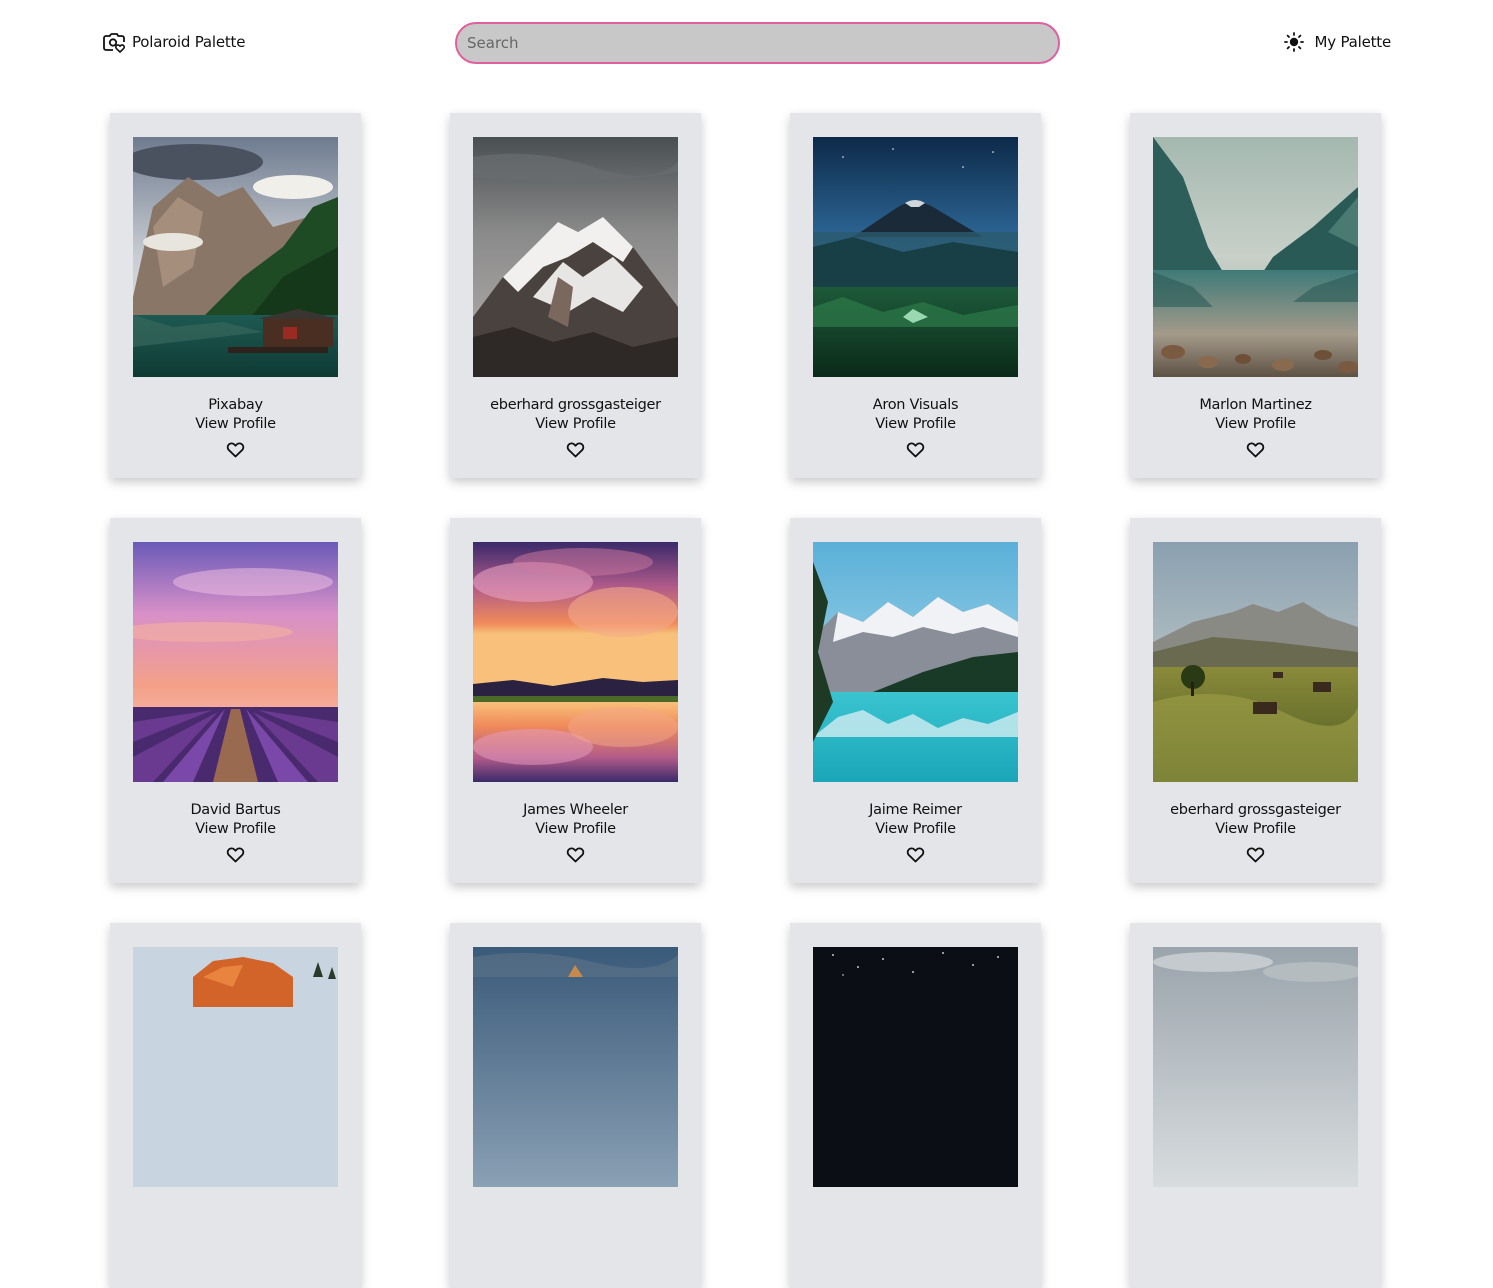 The width and height of the screenshot is (1493, 1288). I want to click on photo-author: James Wheeler, so click(575, 810).